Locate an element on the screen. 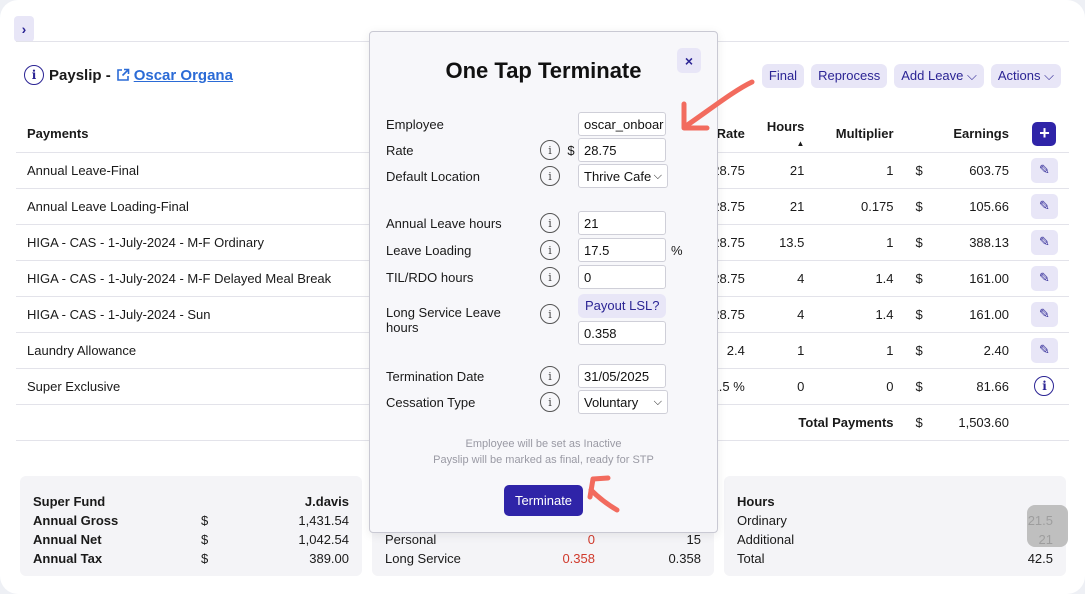 The width and height of the screenshot is (1085, 594). default-location-select: Thrive Cafe ⌵ is located at coordinates (623, 176).